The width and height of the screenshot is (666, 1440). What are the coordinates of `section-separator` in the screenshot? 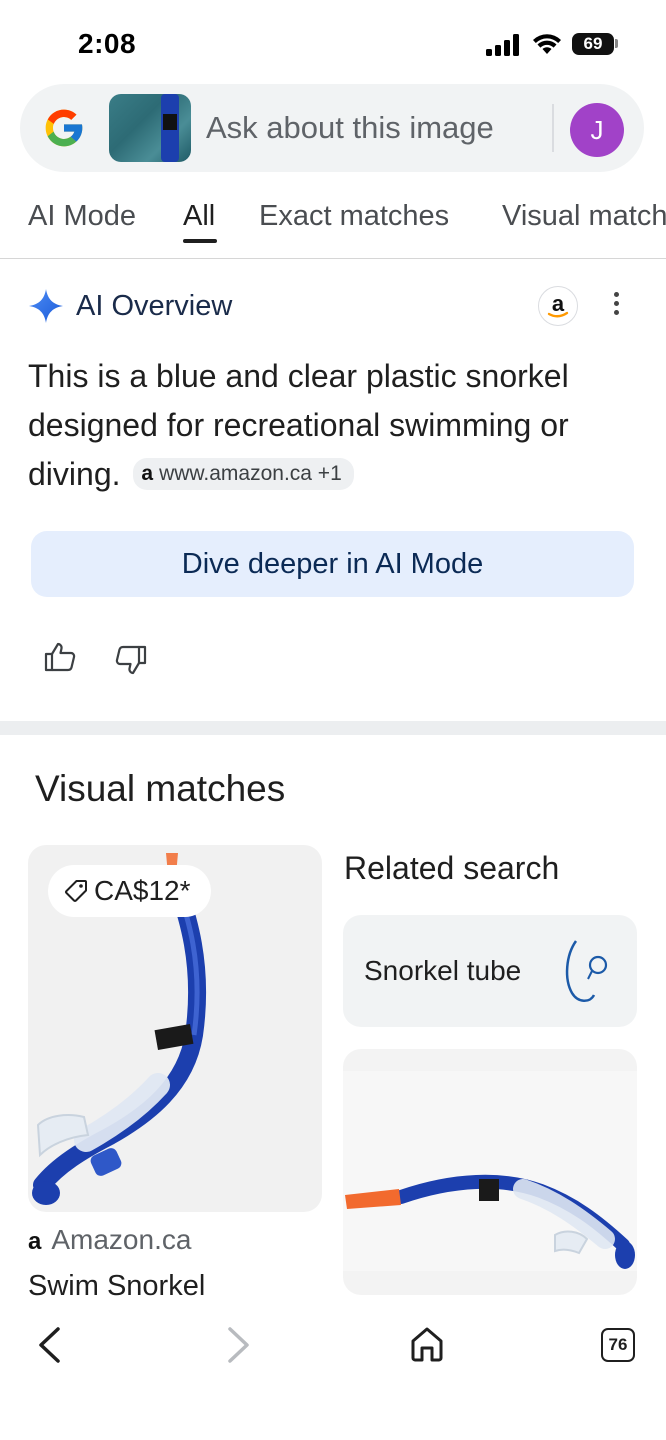 It's located at (333, 728).